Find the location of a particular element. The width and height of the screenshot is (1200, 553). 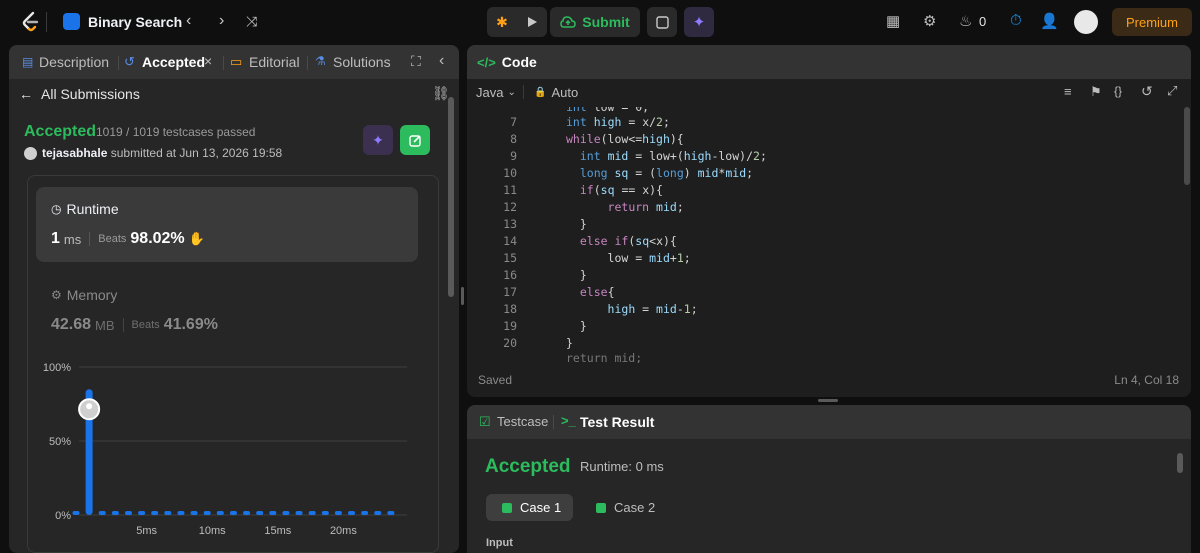

code-toolbar: Java ⌄ 🔒 Auto ≡ ⚑ {} ↺ ⤢ is located at coordinates (829, 93).